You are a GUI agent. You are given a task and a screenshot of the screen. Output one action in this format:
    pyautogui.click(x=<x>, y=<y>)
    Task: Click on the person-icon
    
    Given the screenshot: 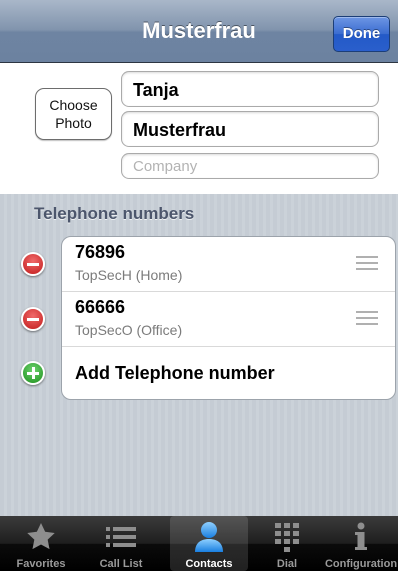 What is the action you would take?
    pyautogui.click(x=209, y=537)
    